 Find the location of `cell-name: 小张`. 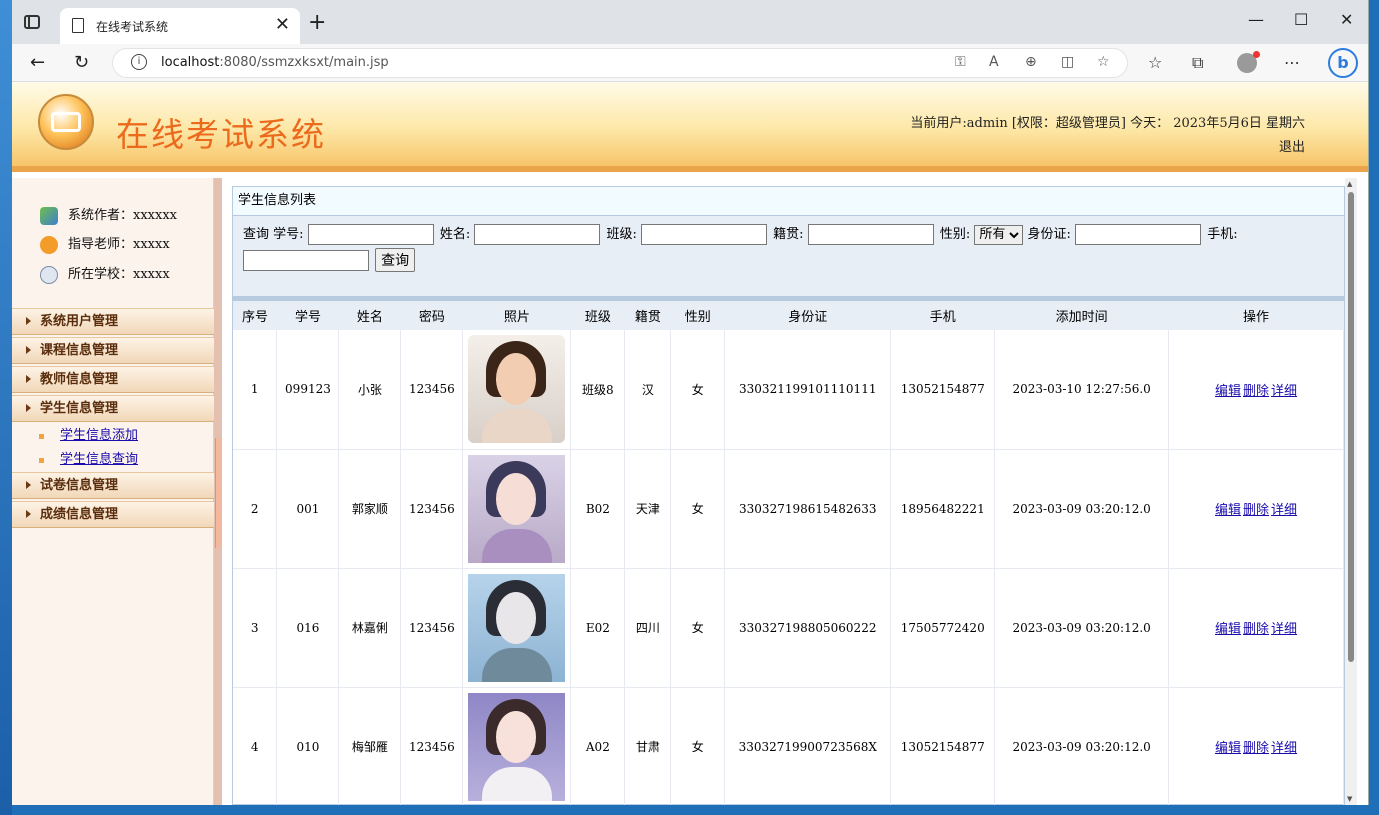

cell-name: 小张 is located at coordinates (370, 390).